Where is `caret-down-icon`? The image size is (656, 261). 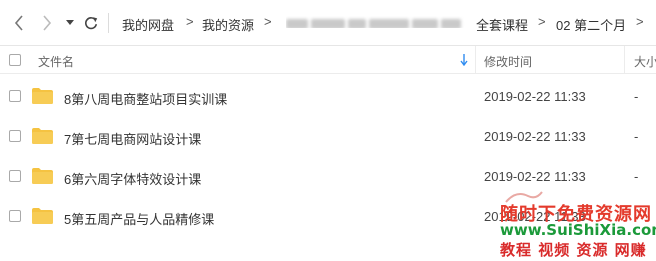 caret-down-icon is located at coordinates (70, 22).